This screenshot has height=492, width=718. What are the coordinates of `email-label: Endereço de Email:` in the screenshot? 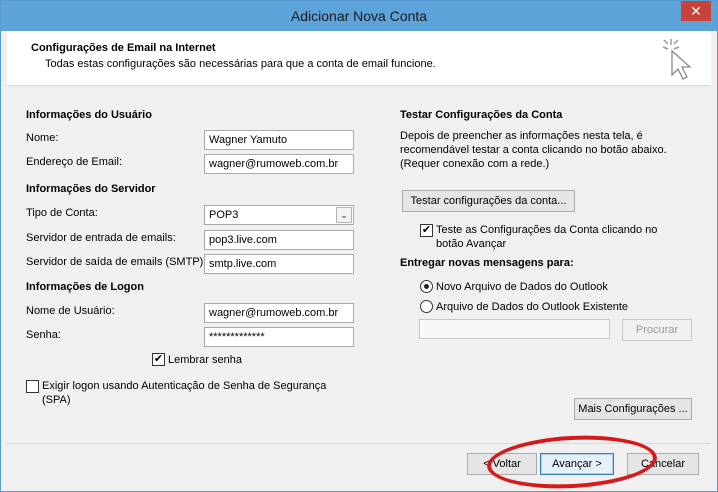 It's located at (74, 162).